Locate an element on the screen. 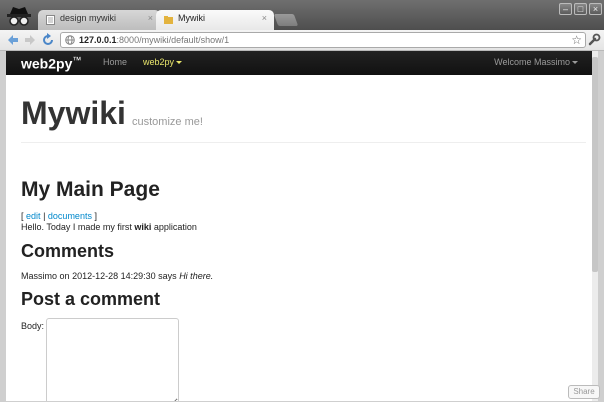 The height and width of the screenshot is (402, 604). reload-icon is located at coordinates (48, 40).